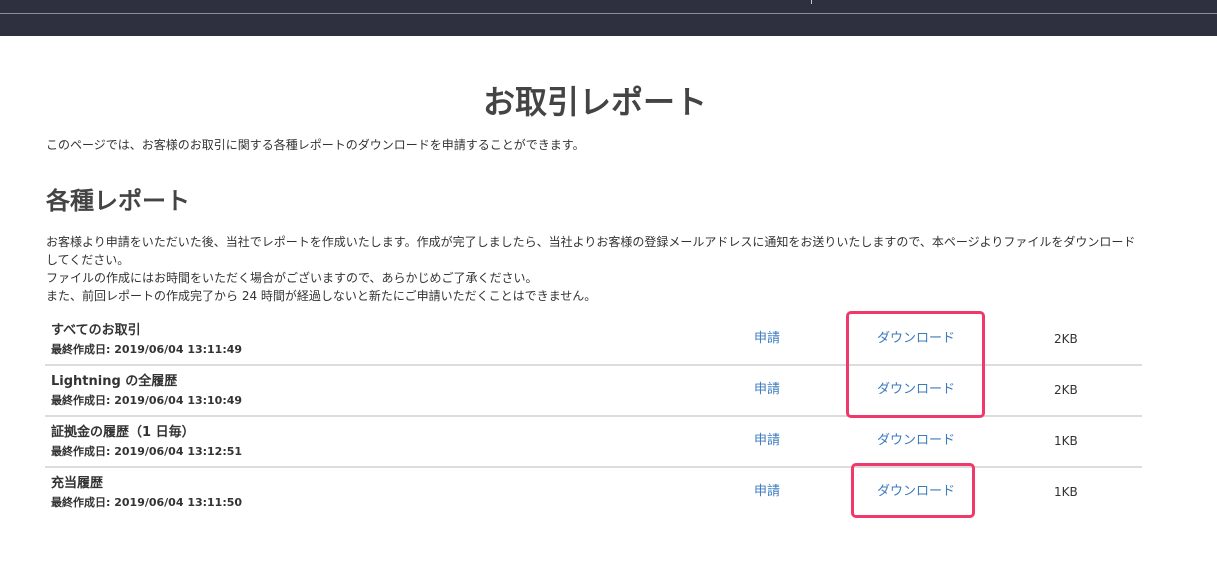 Image resolution: width=1217 pixels, height=587 pixels. I want to click on report-last-created: 最終作成日: 2019/06/04 13:12:51, so click(147, 451).